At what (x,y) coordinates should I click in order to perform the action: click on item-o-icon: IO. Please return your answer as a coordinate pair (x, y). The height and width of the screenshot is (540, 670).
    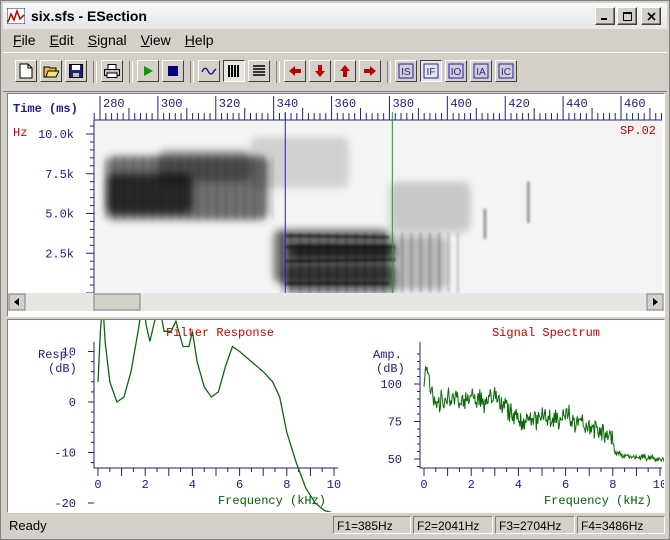
    Looking at the image, I should click on (456, 71).